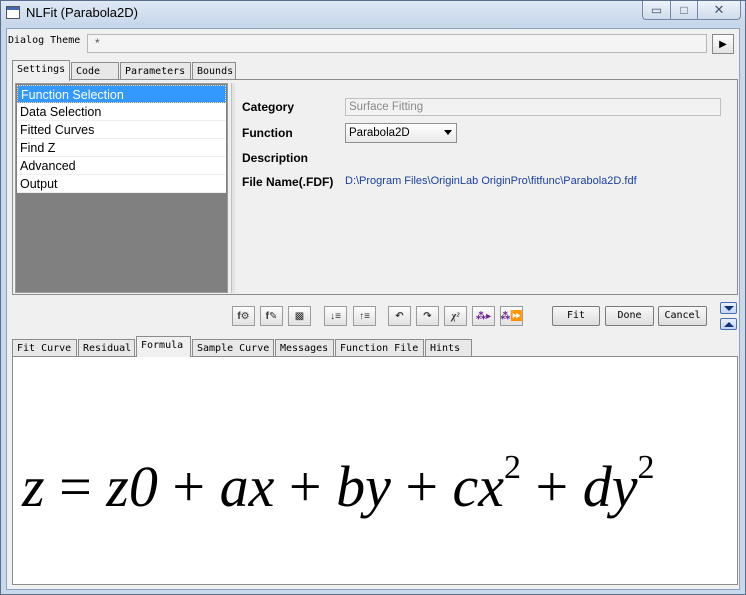 Image resolution: width=746 pixels, height=595 pixels. I want to click on fit-until-converged-button: ⁂⏩, so click(511, 316).